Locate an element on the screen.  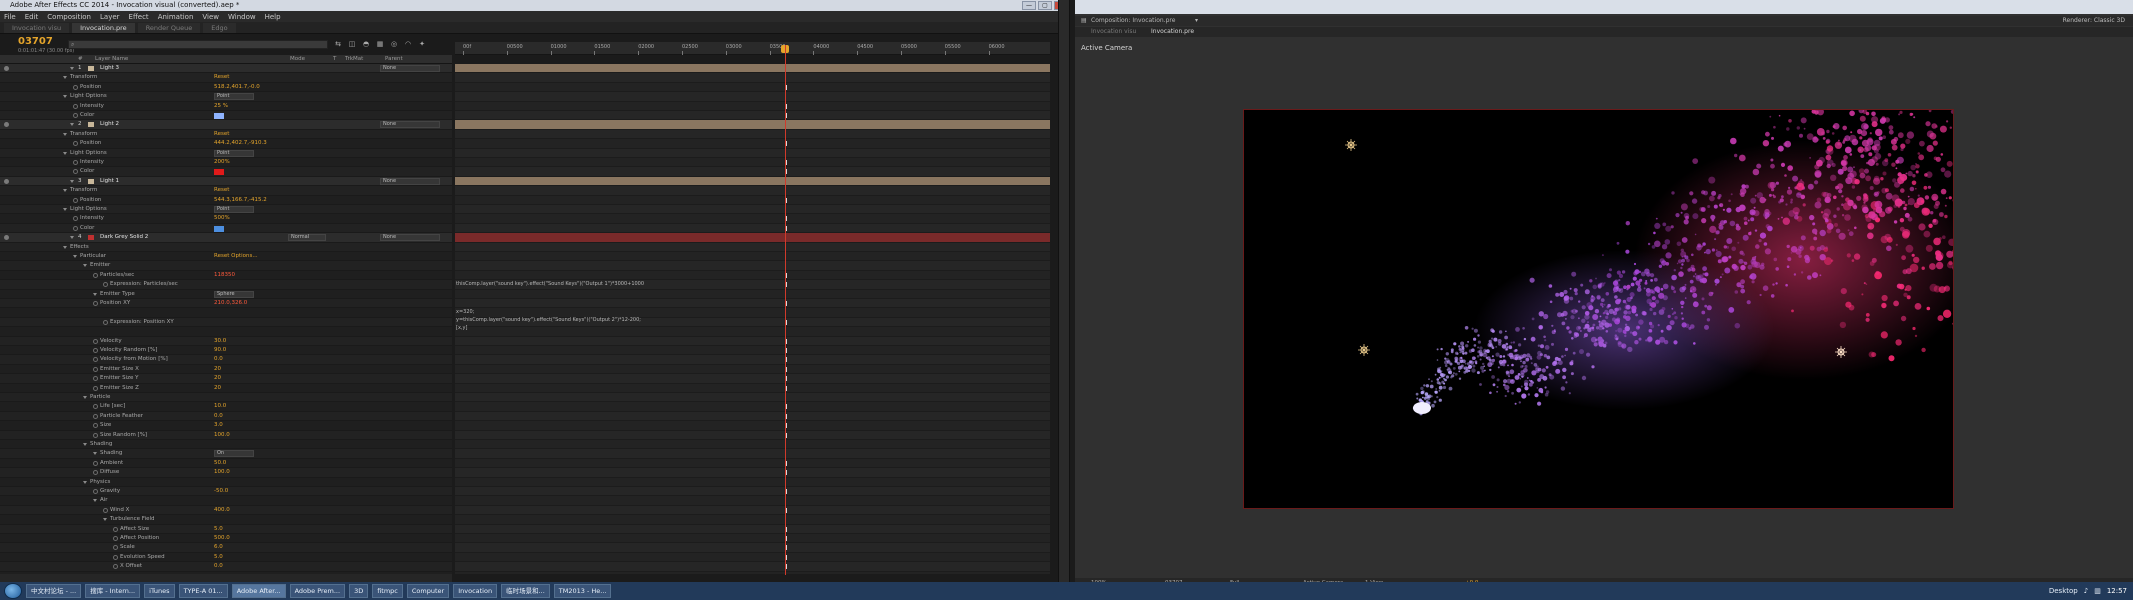
layer-row: Particle Feather 0.0 is located at coordinates (226, 416).